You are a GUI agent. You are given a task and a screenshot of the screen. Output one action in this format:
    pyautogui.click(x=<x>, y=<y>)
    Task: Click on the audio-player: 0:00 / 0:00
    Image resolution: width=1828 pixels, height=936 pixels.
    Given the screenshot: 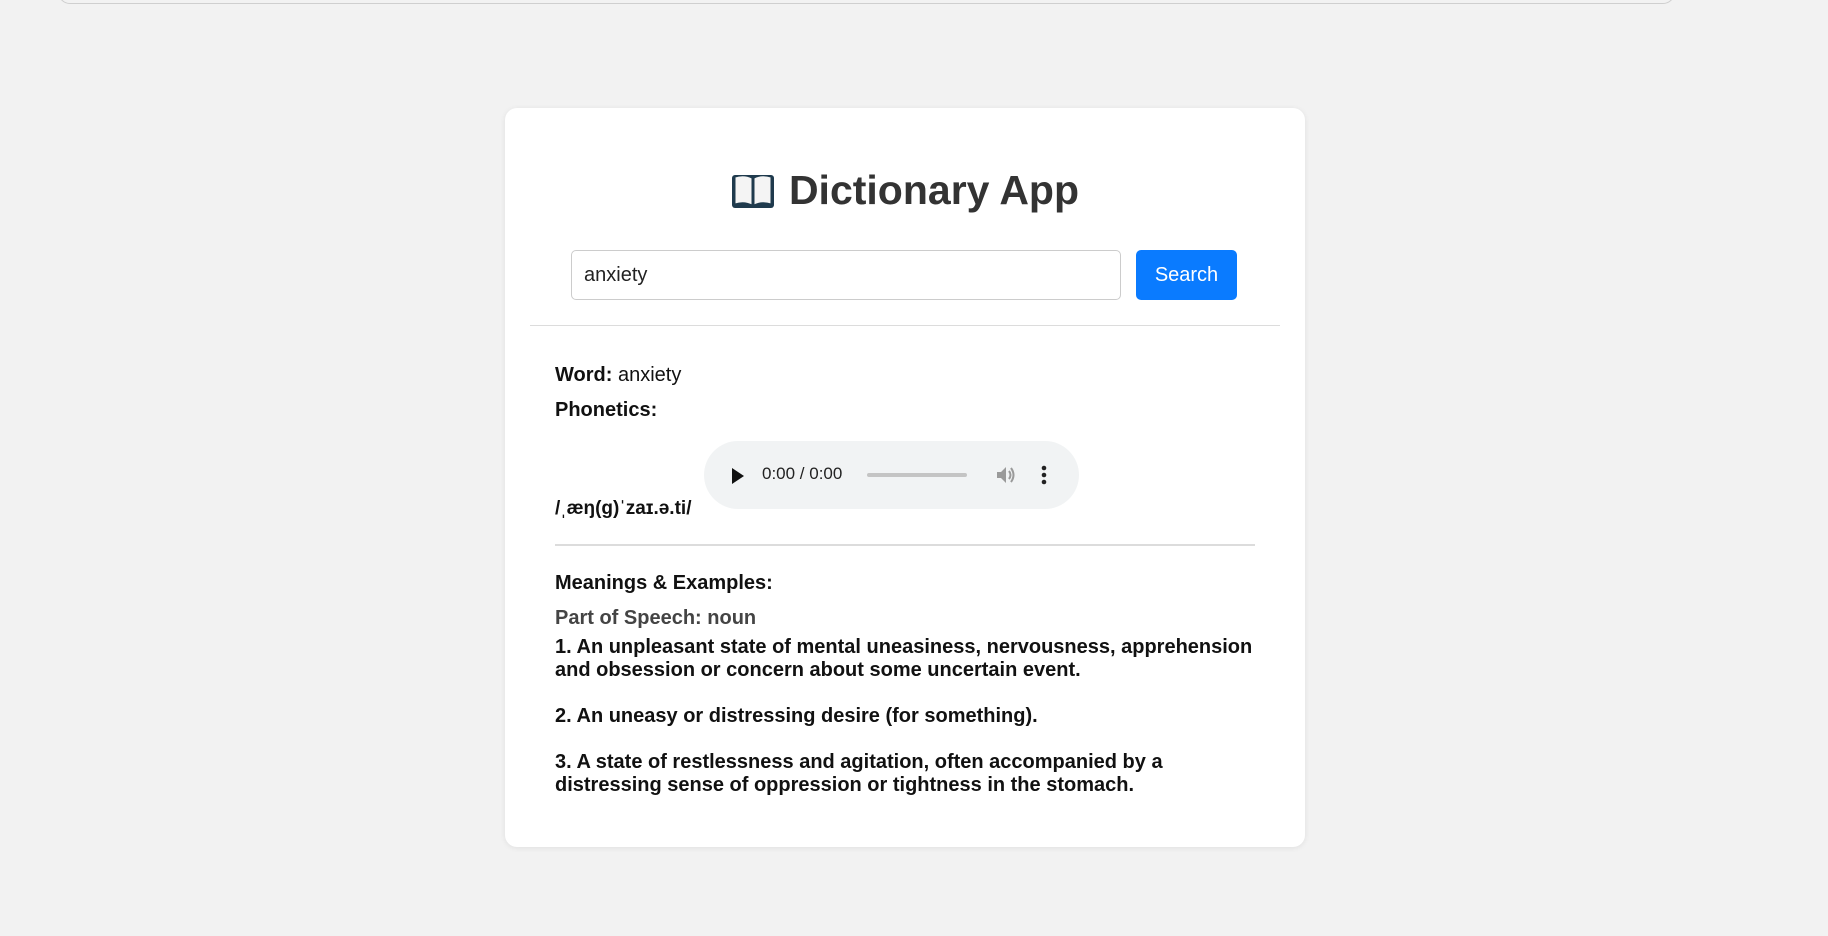 What is the action you would take?
    pyautogui.click(x=891, y=475)
    